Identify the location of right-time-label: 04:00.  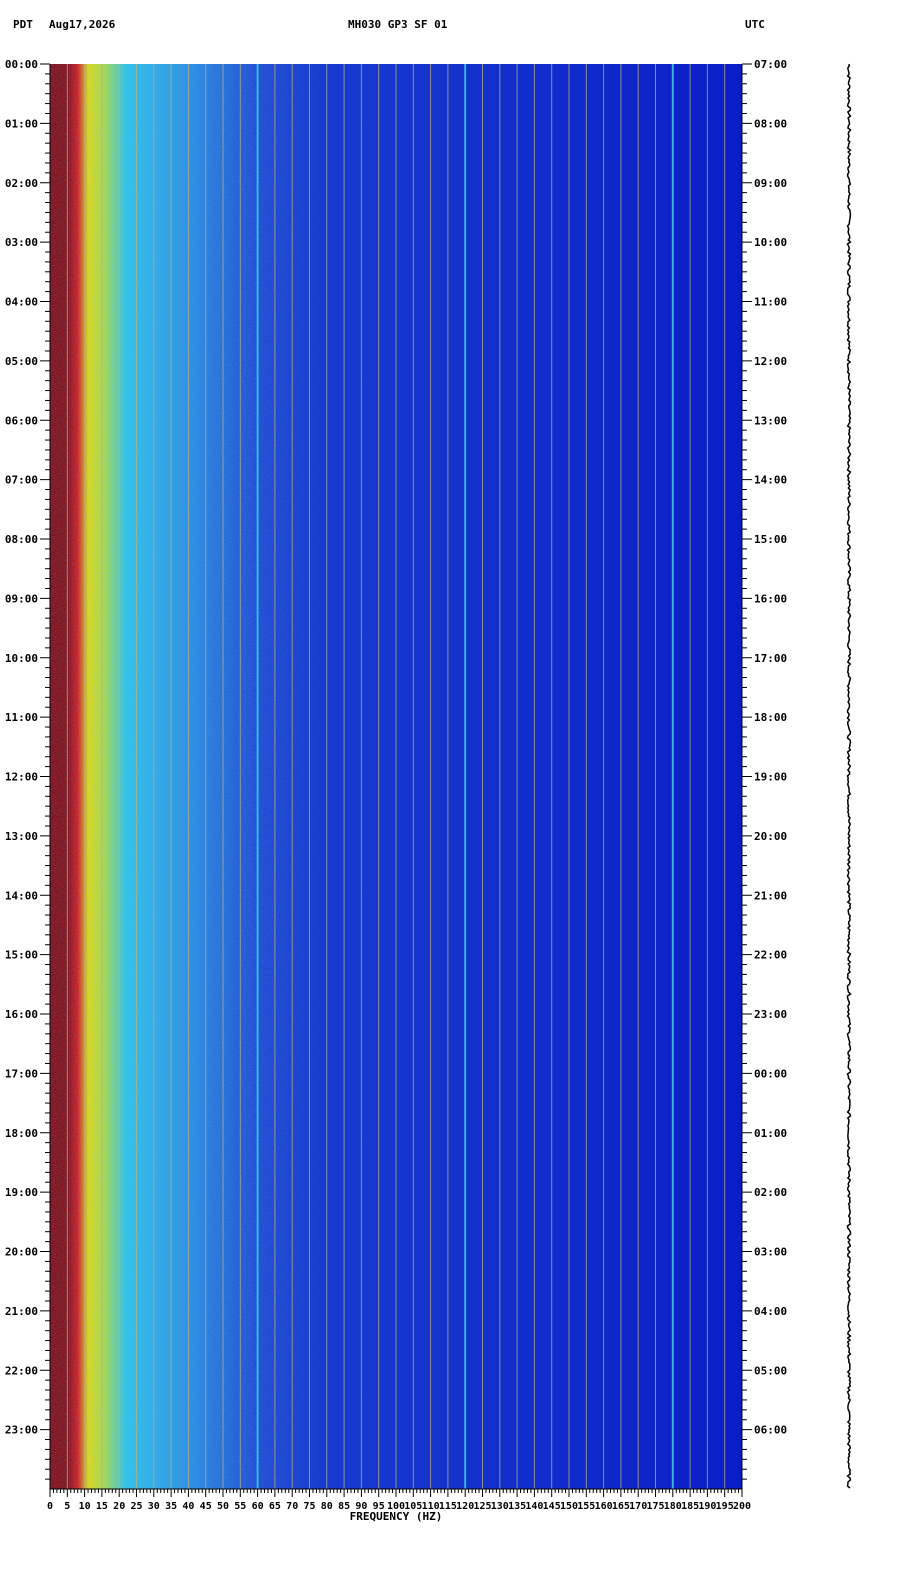
(770, 1311).